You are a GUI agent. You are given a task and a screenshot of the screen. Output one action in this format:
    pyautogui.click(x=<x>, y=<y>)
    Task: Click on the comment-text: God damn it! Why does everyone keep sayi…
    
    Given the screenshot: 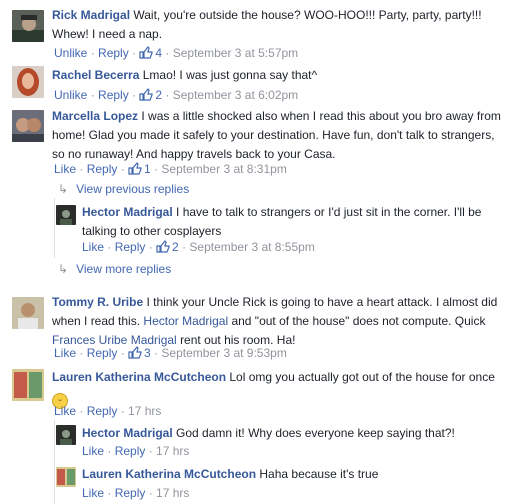 What is the action you would take?
    pyautogui.click(x=315, y=433)
    